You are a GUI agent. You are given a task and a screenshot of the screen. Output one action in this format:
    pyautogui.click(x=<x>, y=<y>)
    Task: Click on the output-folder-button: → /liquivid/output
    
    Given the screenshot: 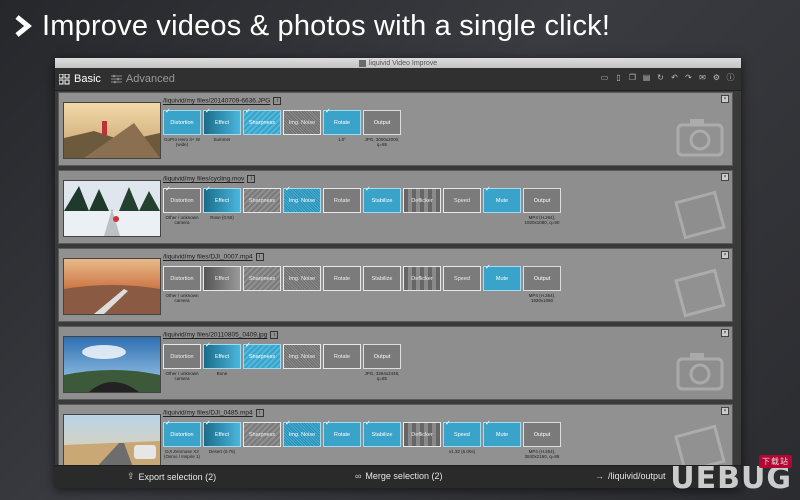 What is the action you would take?
    pyautogui.click(x=630, y=476)
    